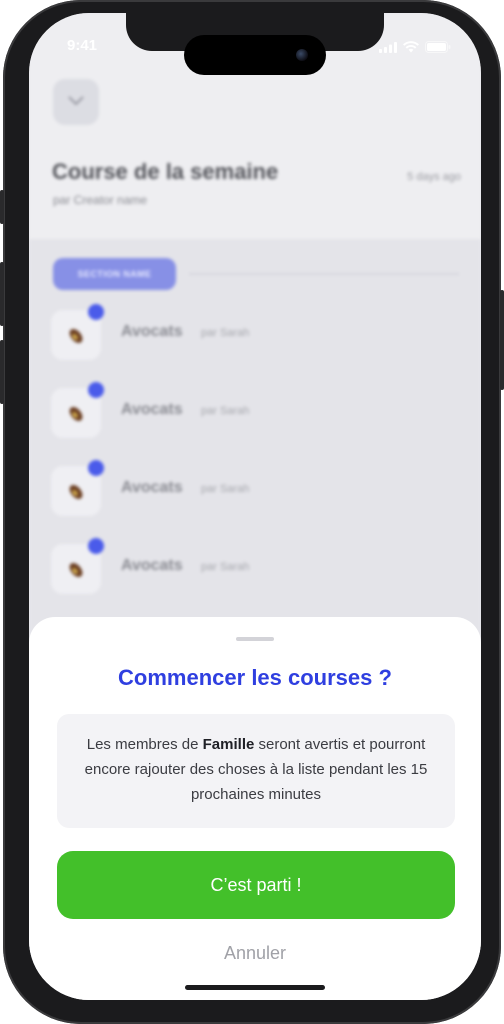 This screenshot has width=504, height=1024. I want to click on sheet-grabber, so click(255, 639).